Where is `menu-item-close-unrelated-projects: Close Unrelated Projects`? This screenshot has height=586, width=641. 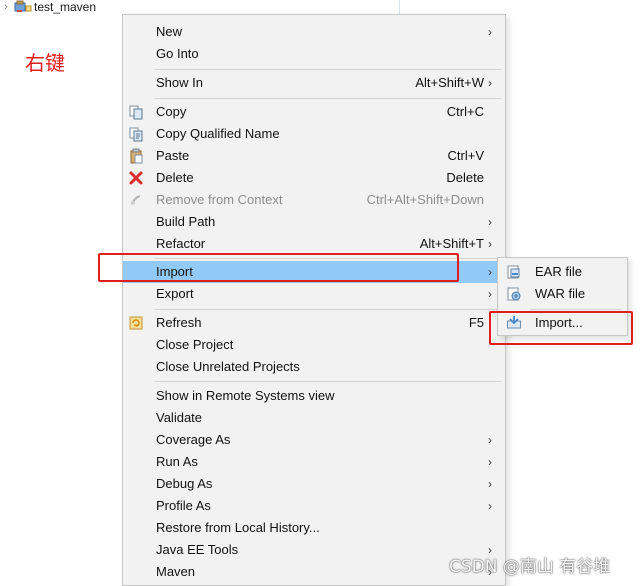
menu-item-close-unrelated-projects: Close Unrelated Projects is located at coordinates (314, 367).